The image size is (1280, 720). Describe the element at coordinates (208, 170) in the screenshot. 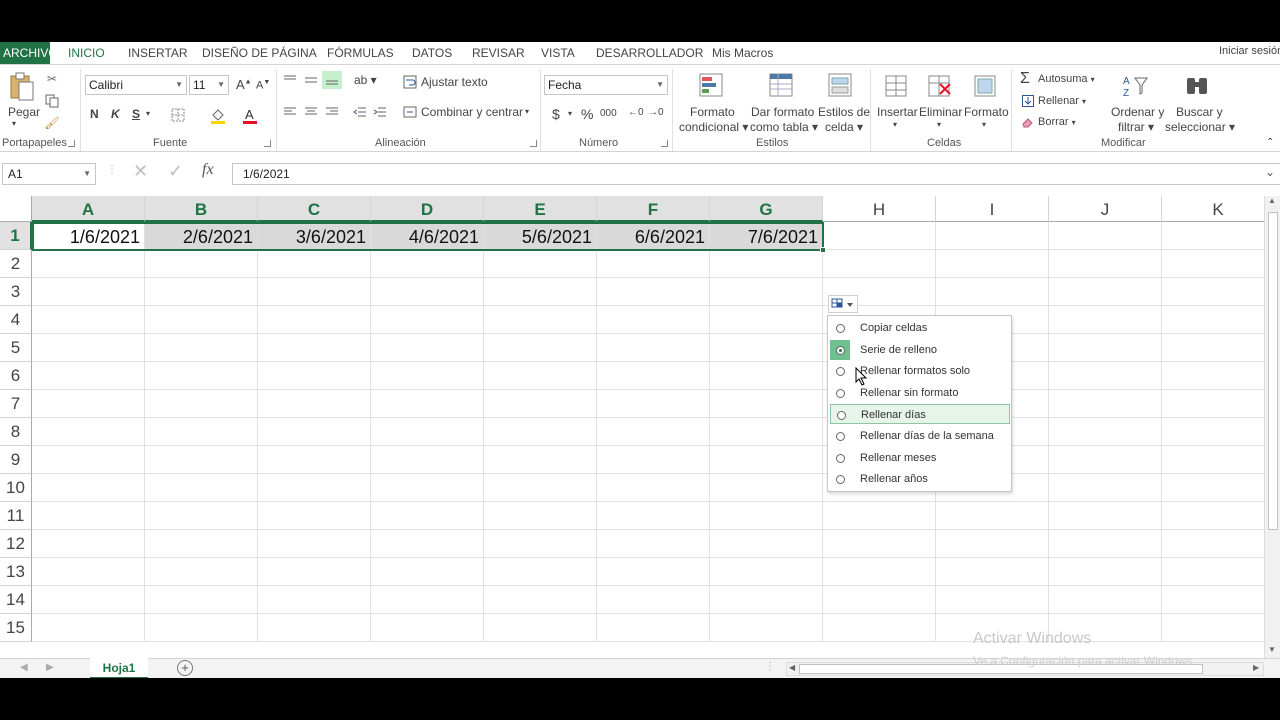

I see `insert-function-icon: fx` at that location.